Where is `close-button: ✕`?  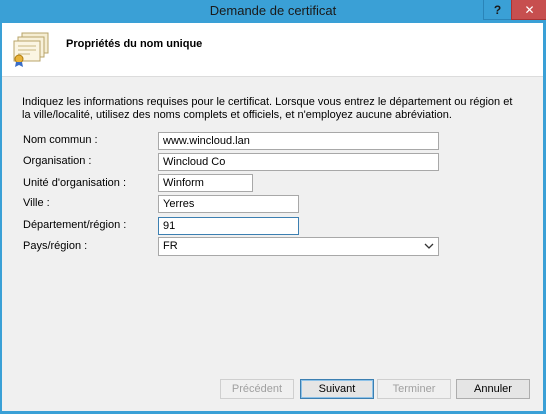
close-button: ✕ is located at coordinates (528, 10).